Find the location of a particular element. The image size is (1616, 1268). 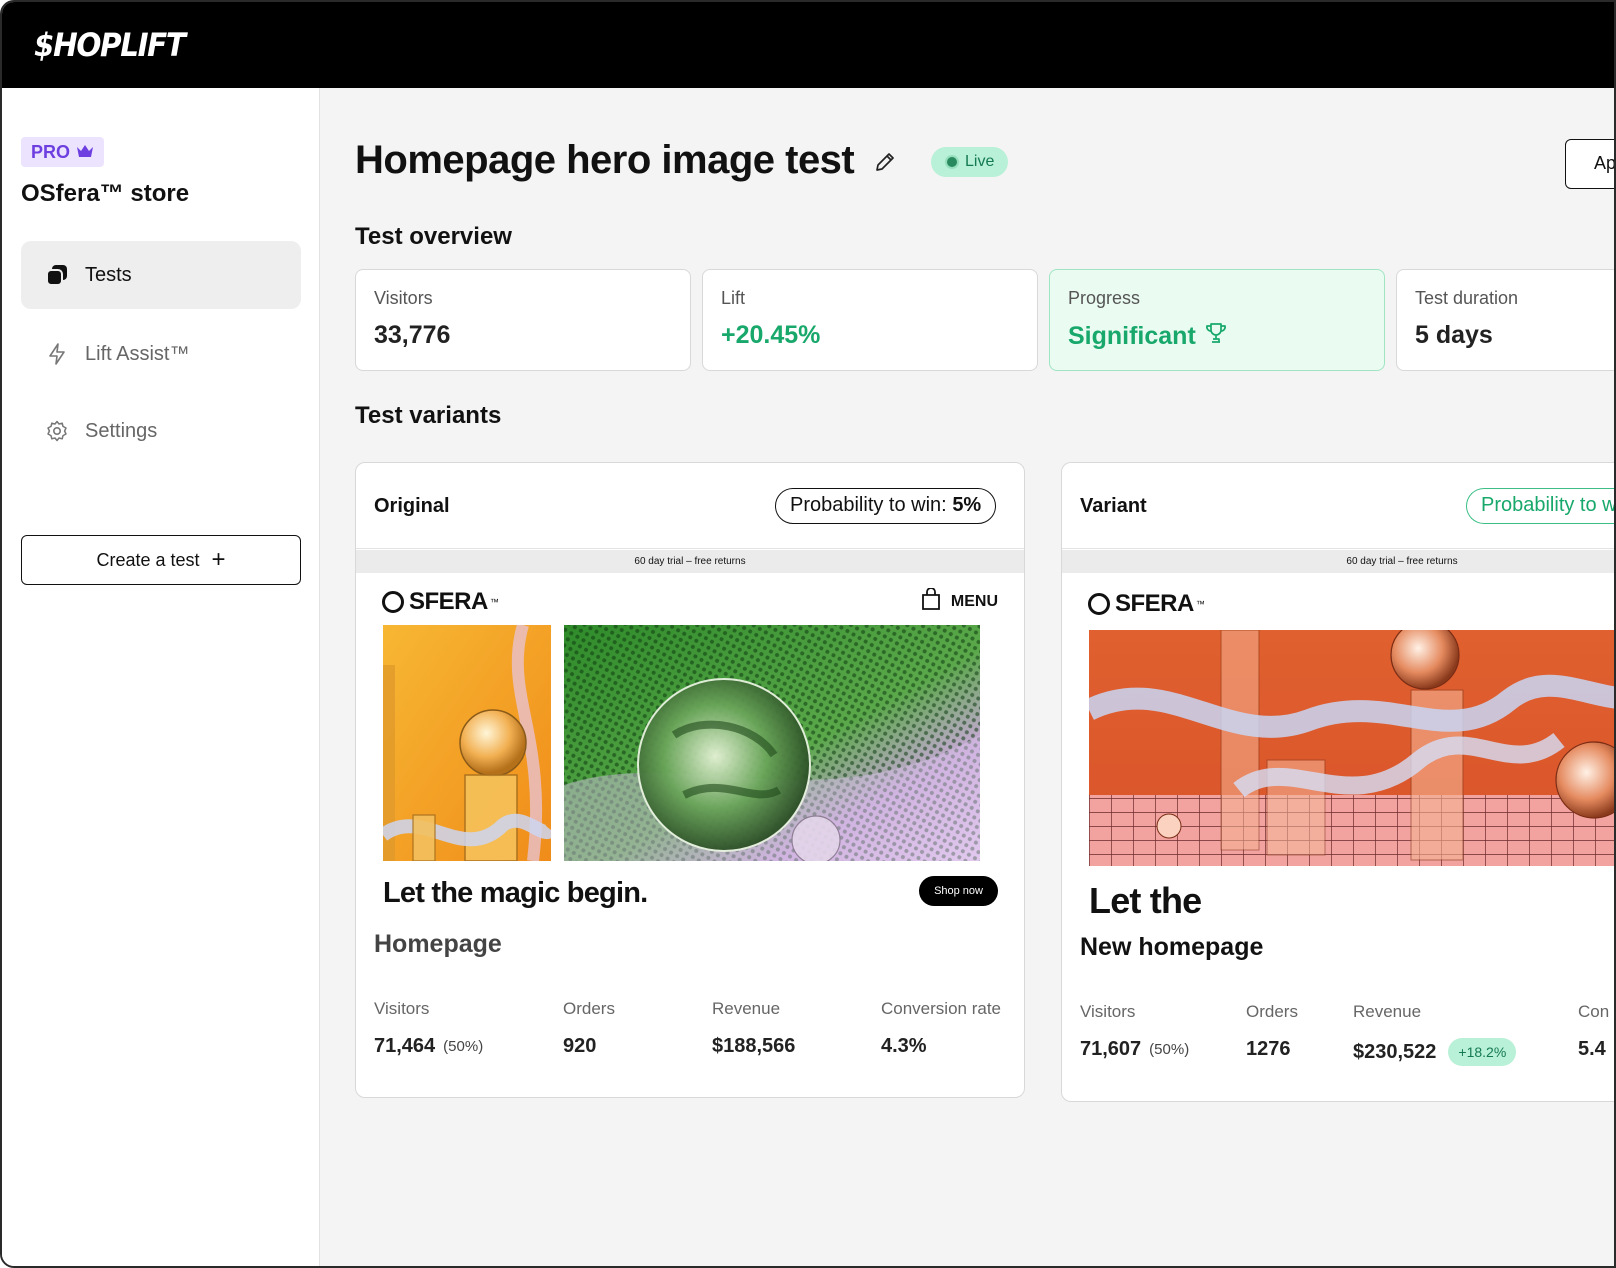

stat-value: 33,776 is located at coordinates (412, 335).